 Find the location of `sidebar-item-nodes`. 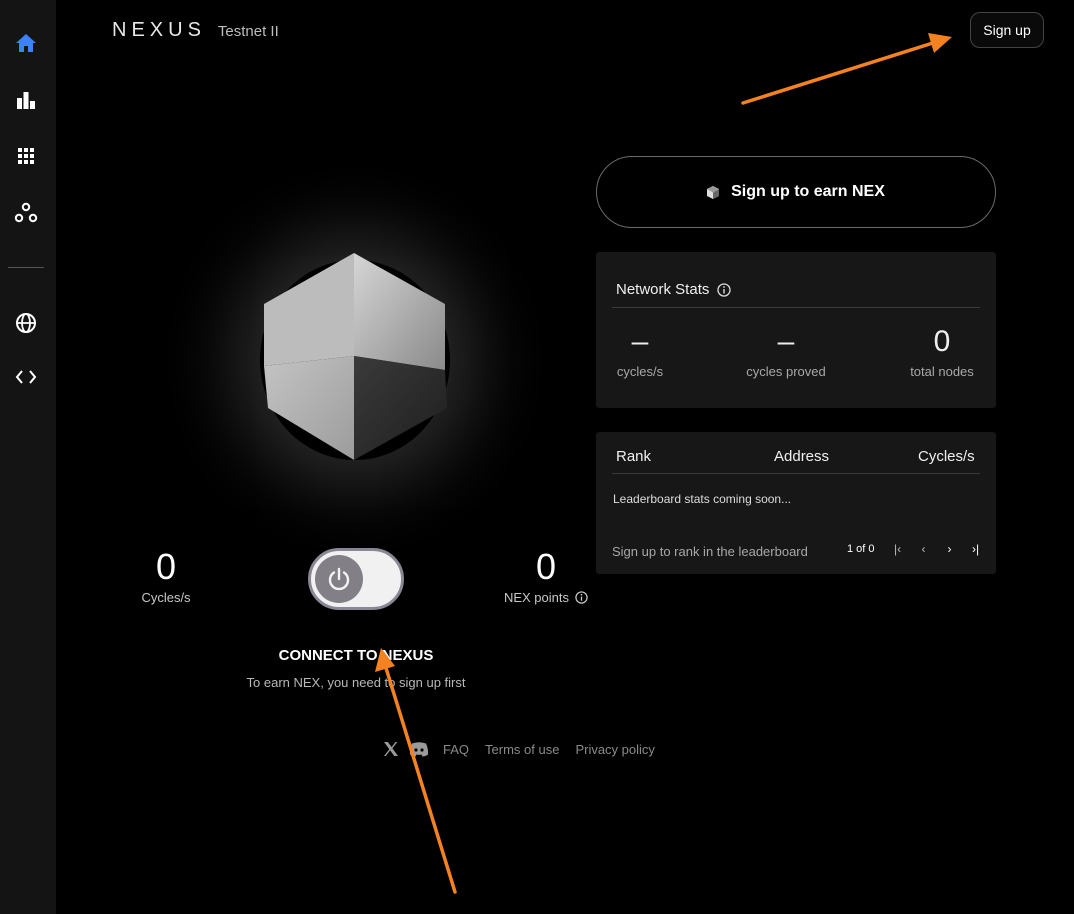

sidebar-item-nodes is located at coordinates (26, 213).